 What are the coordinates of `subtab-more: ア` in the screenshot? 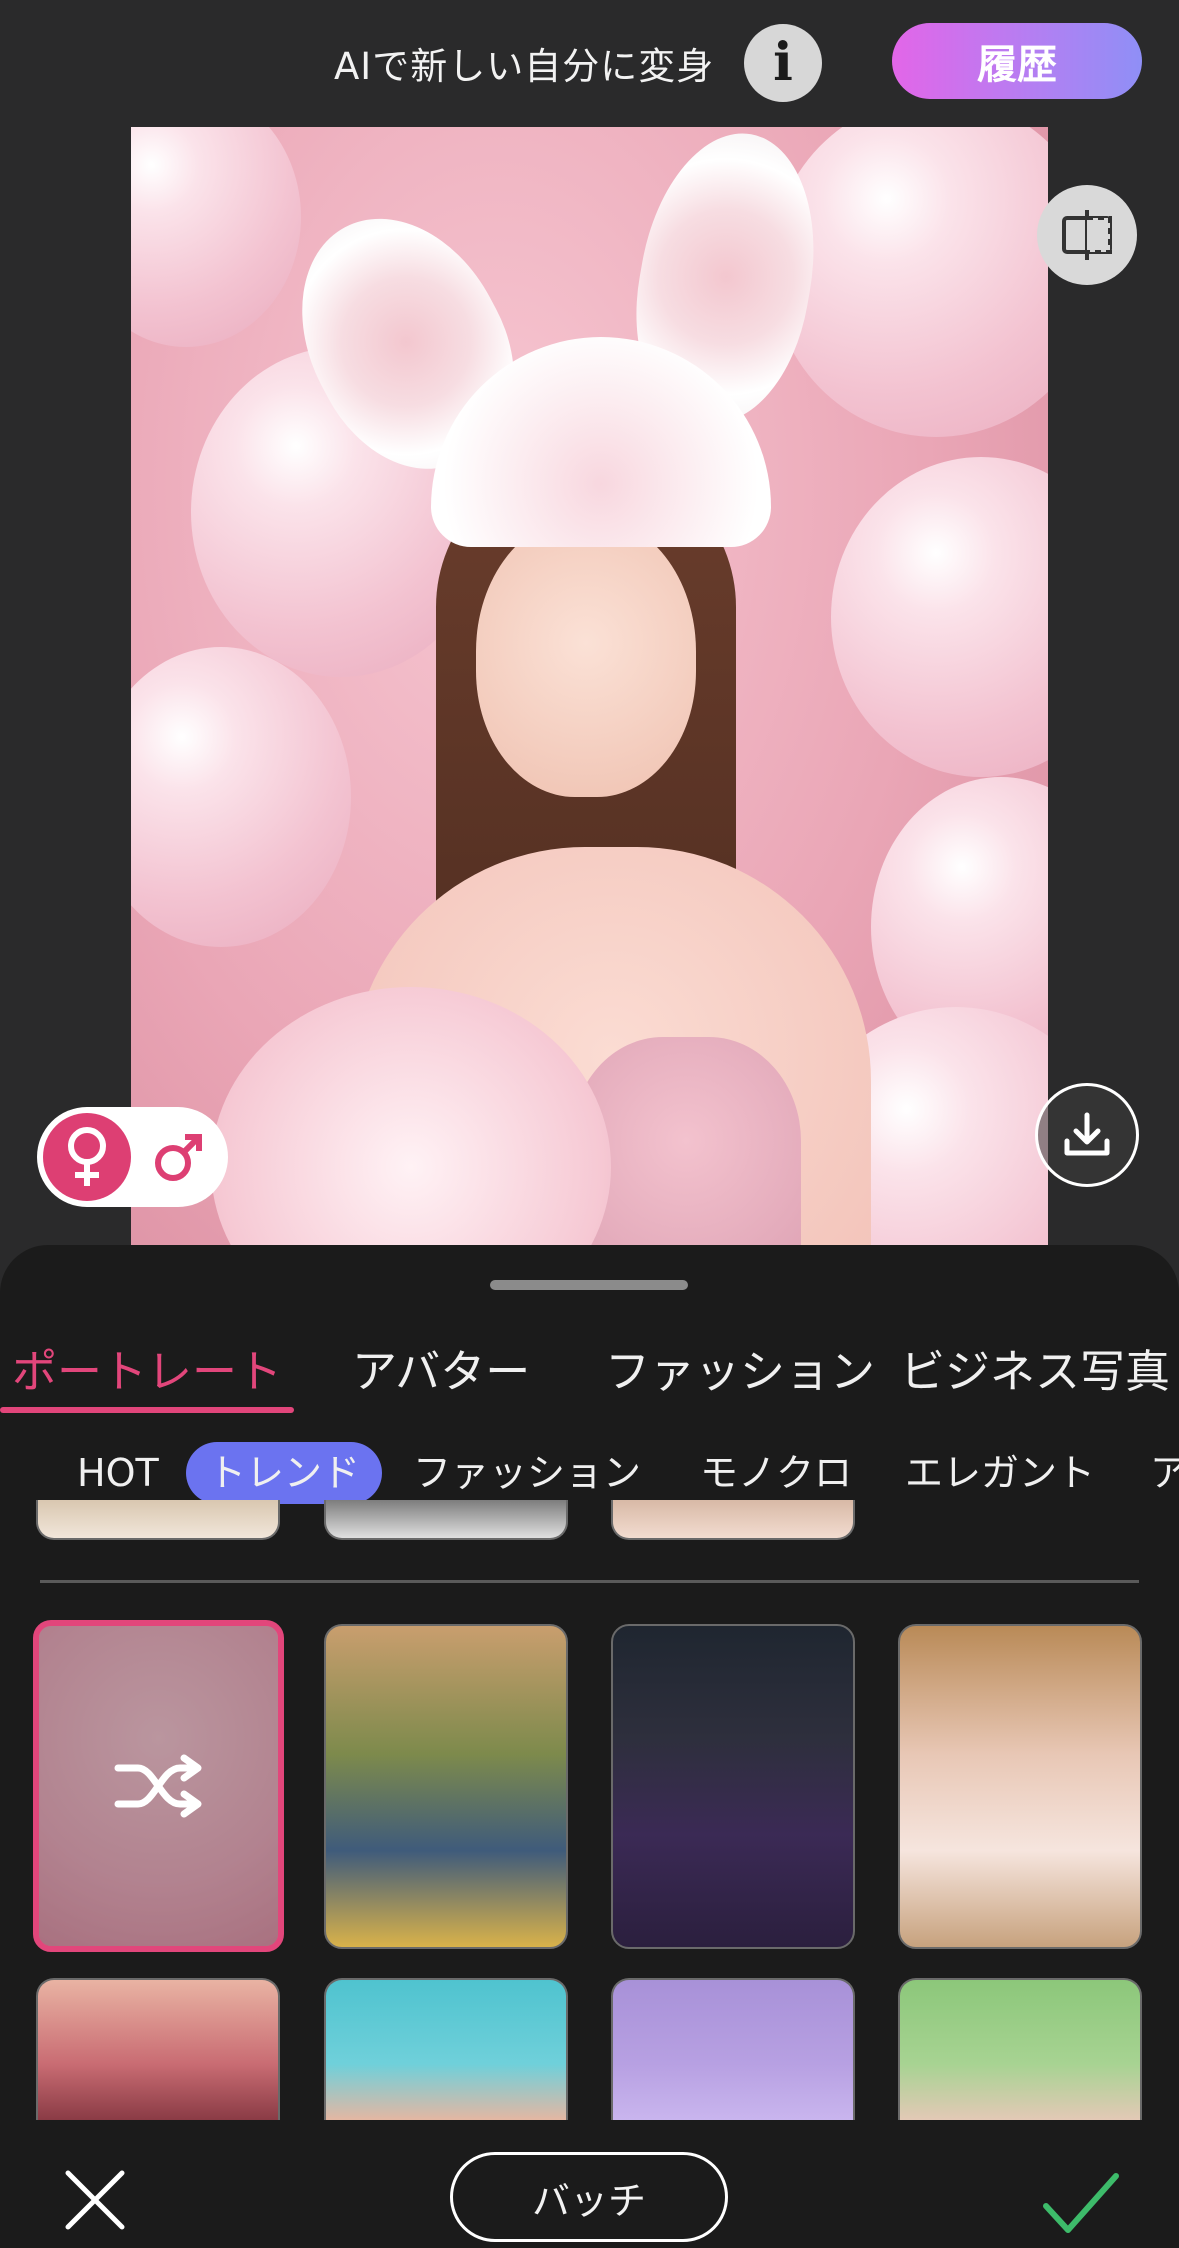 It's located at (1164, 1473).